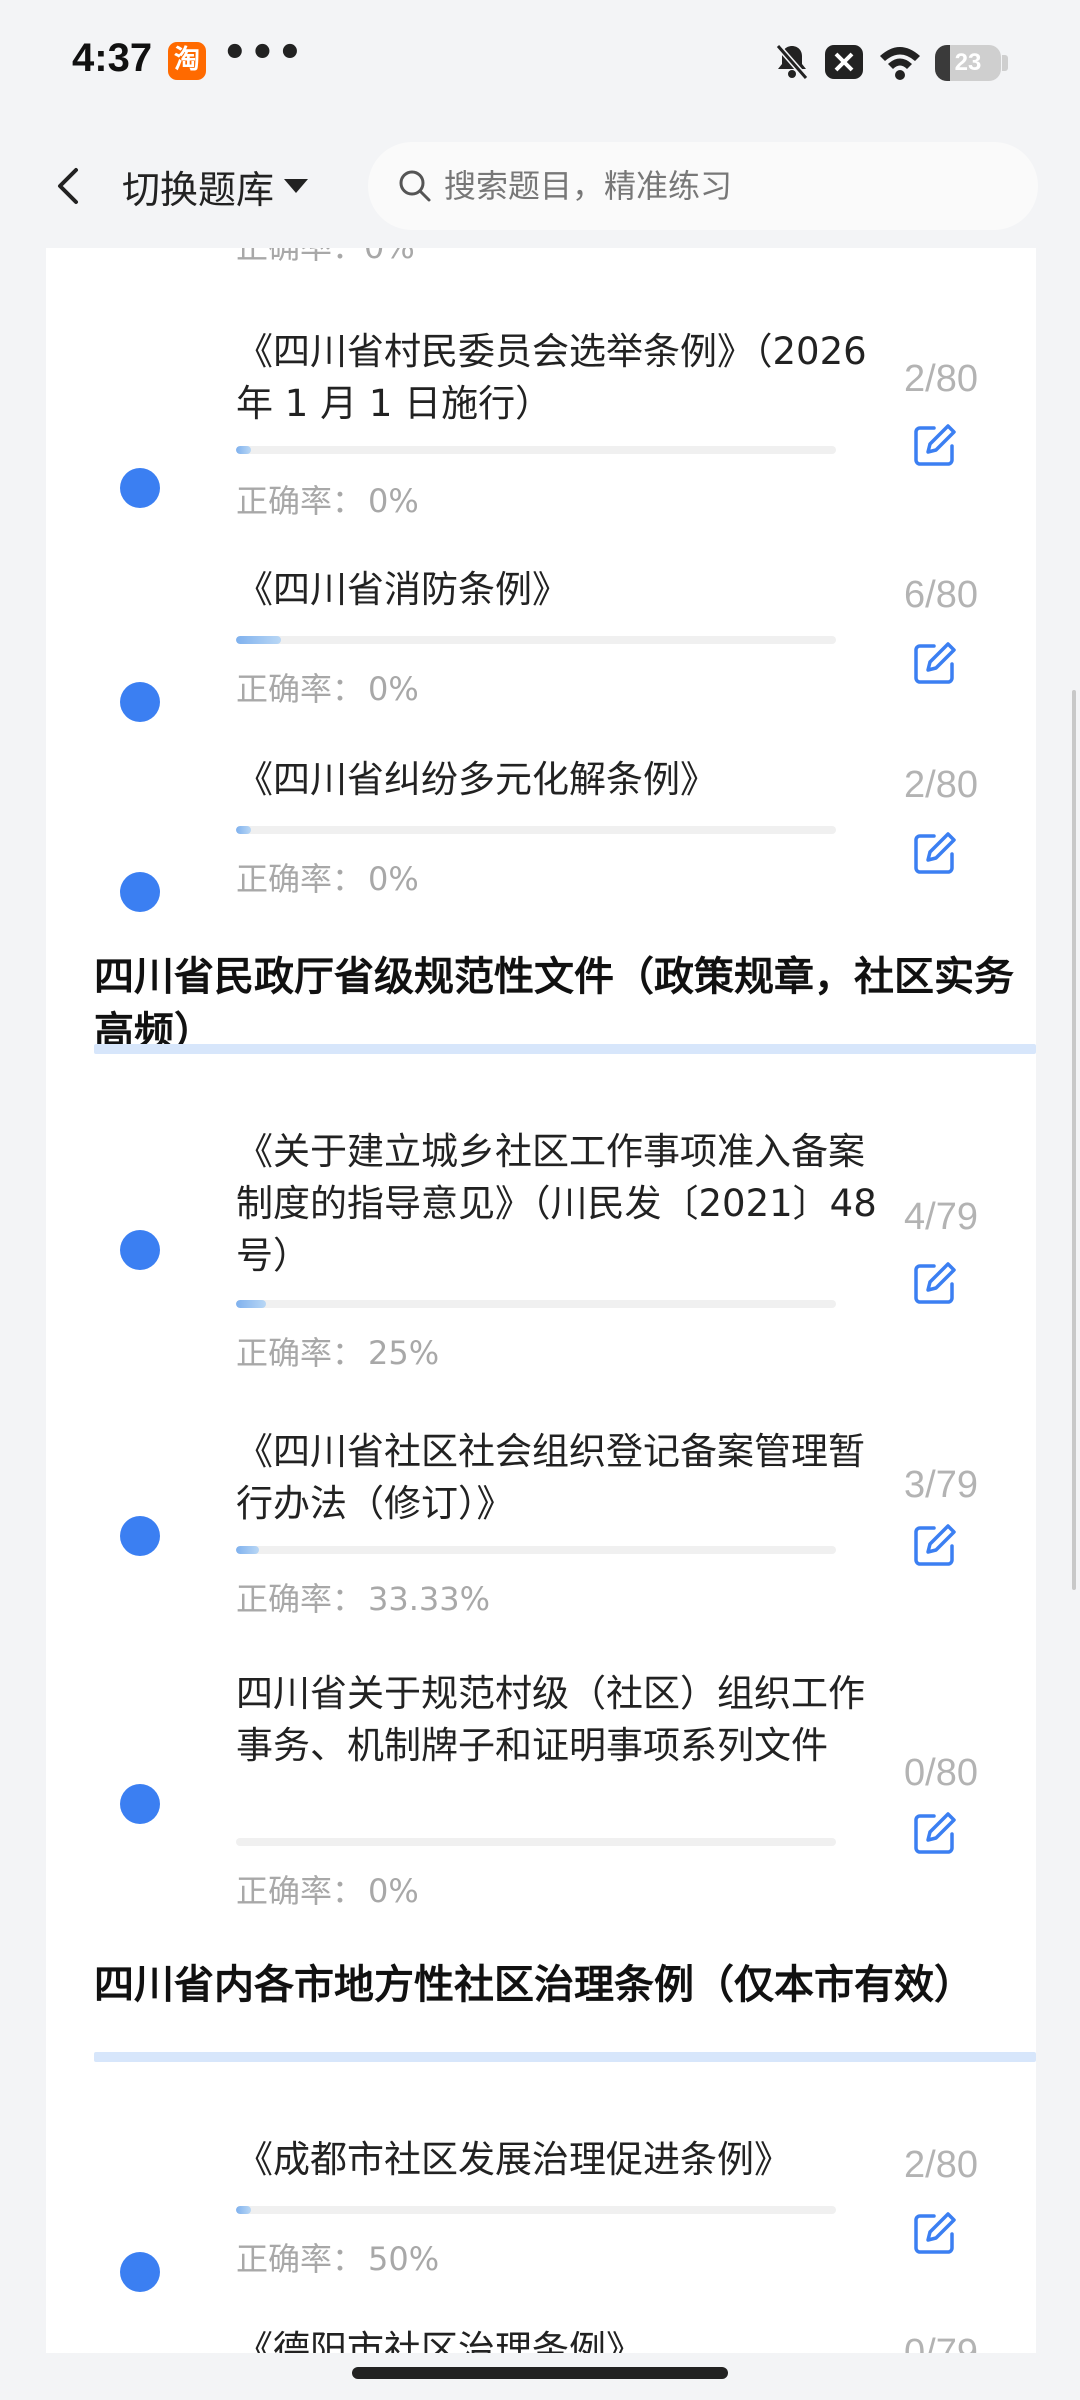  Describe the element at coordinates (941, 2342) in the screenshot. I see `question-count: 0/79` at that location.